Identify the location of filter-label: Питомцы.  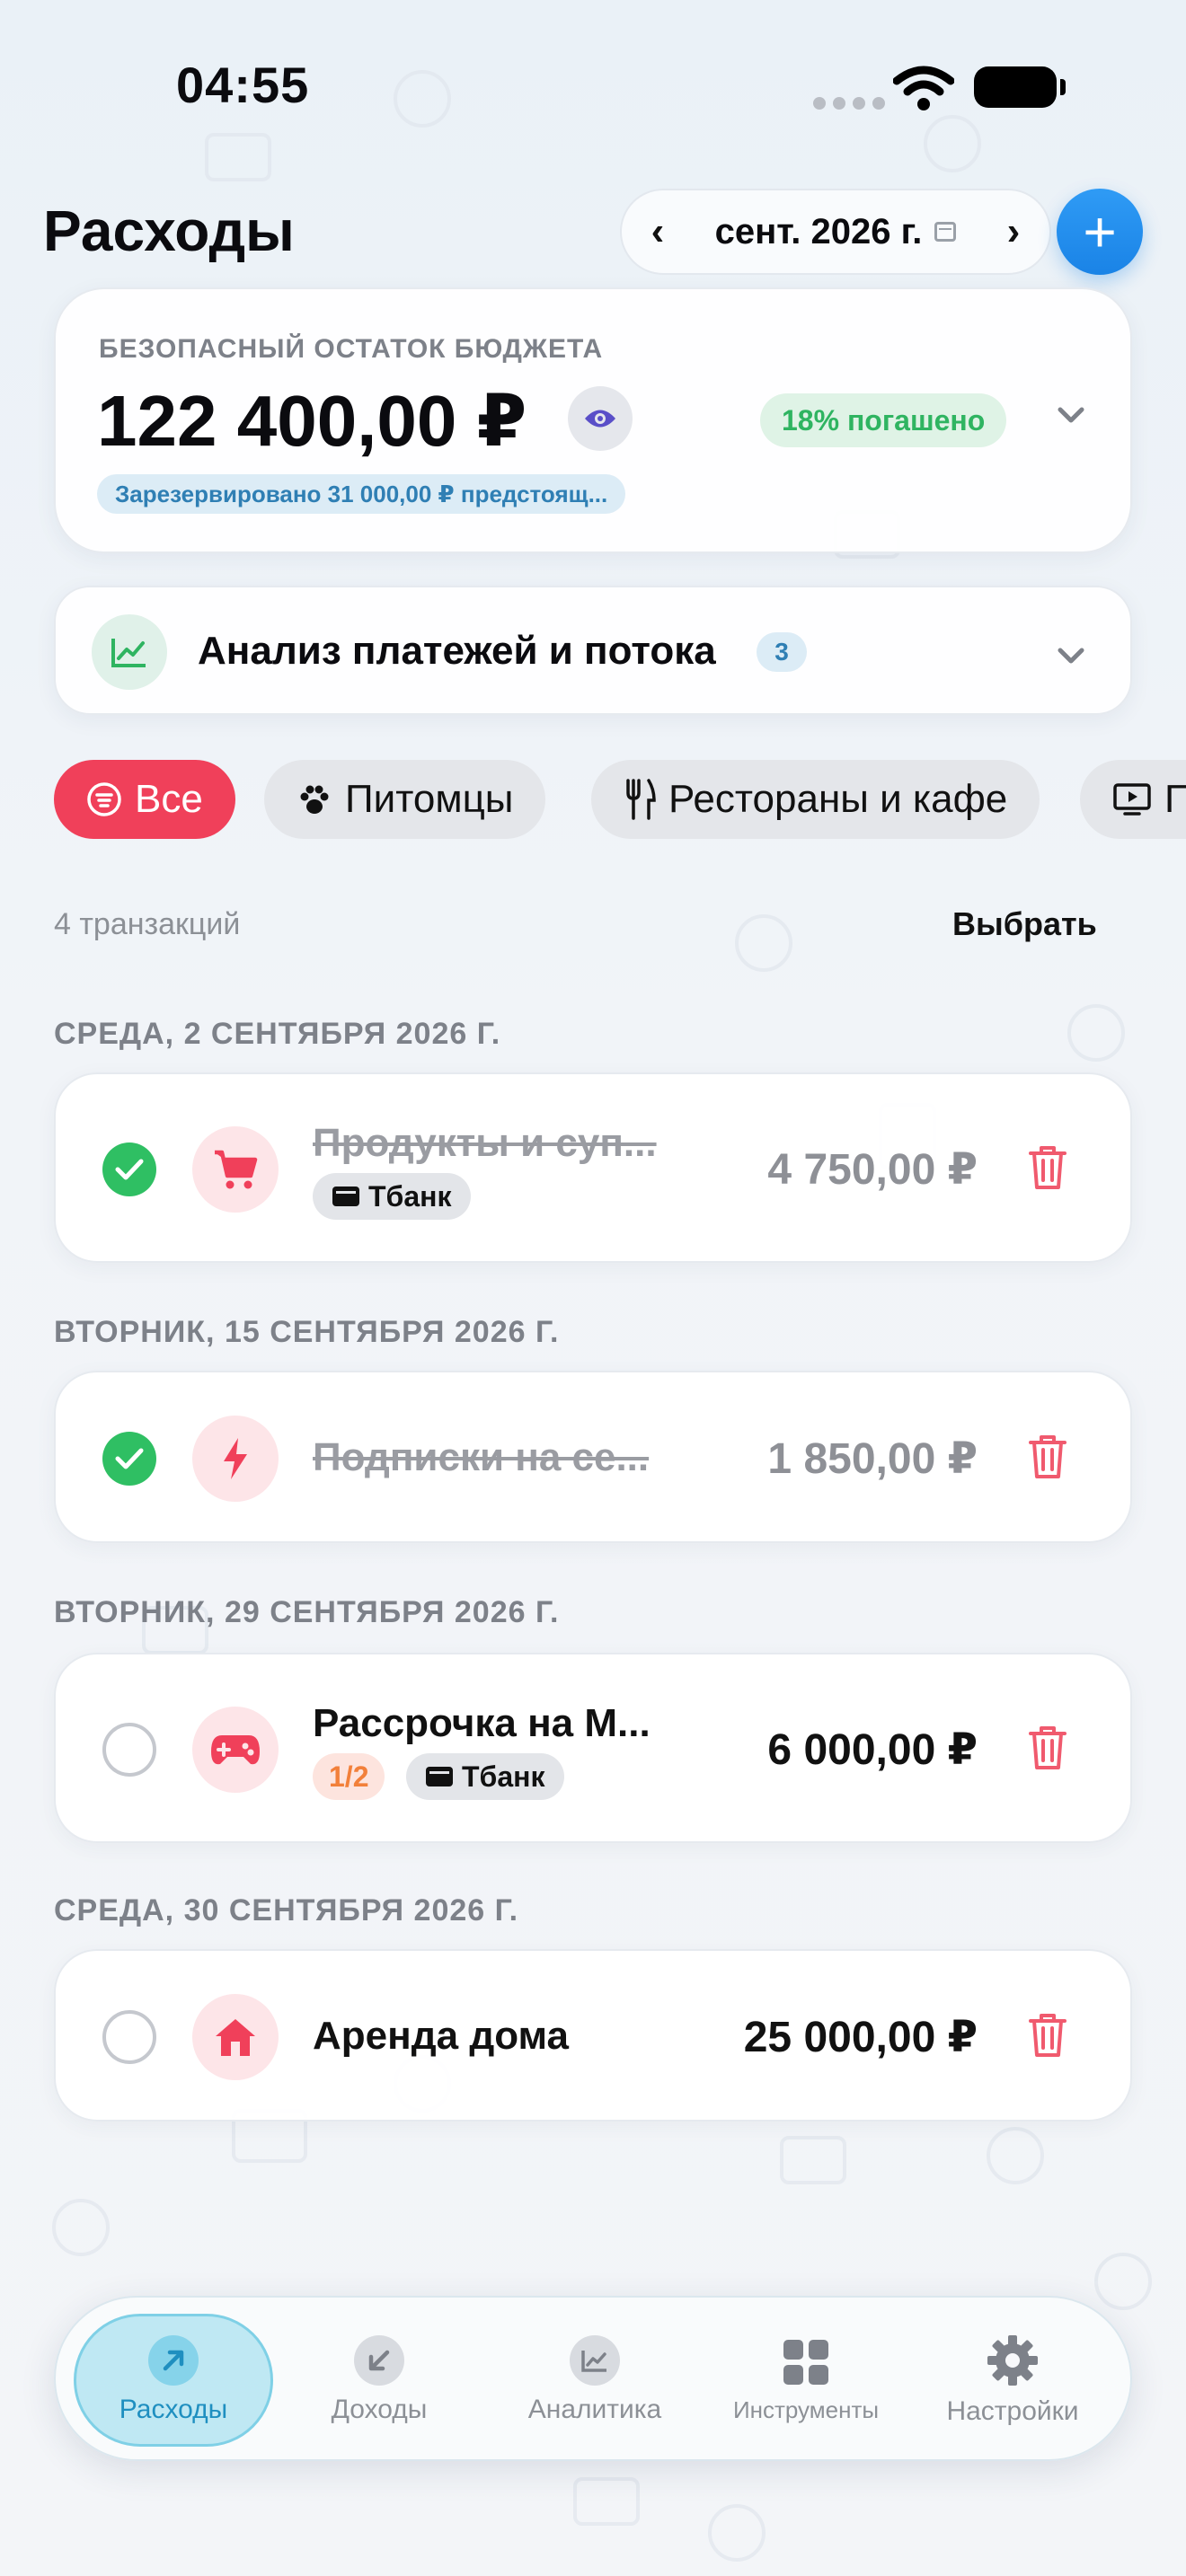
(429, 799).